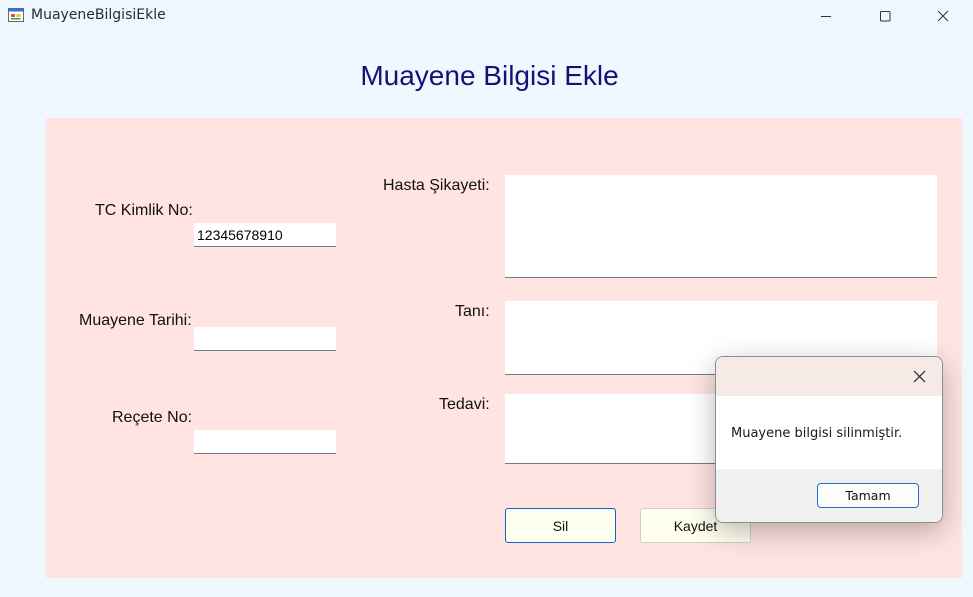  I want to click on muayene-tarihi-label: Muayene Tarihi:, so click(135, 320).